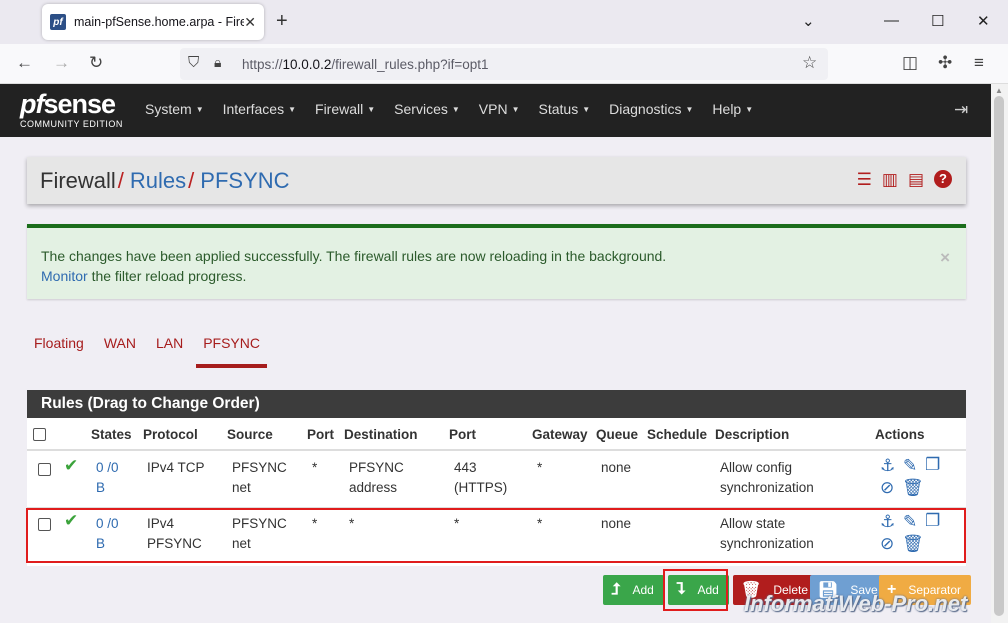 The width and height of the screenshot is (1008, 623). What do you see at coordinates (937, 21) in the screenshot?
I see `maximize-icon: ☐` at bounding box center [937, 21].